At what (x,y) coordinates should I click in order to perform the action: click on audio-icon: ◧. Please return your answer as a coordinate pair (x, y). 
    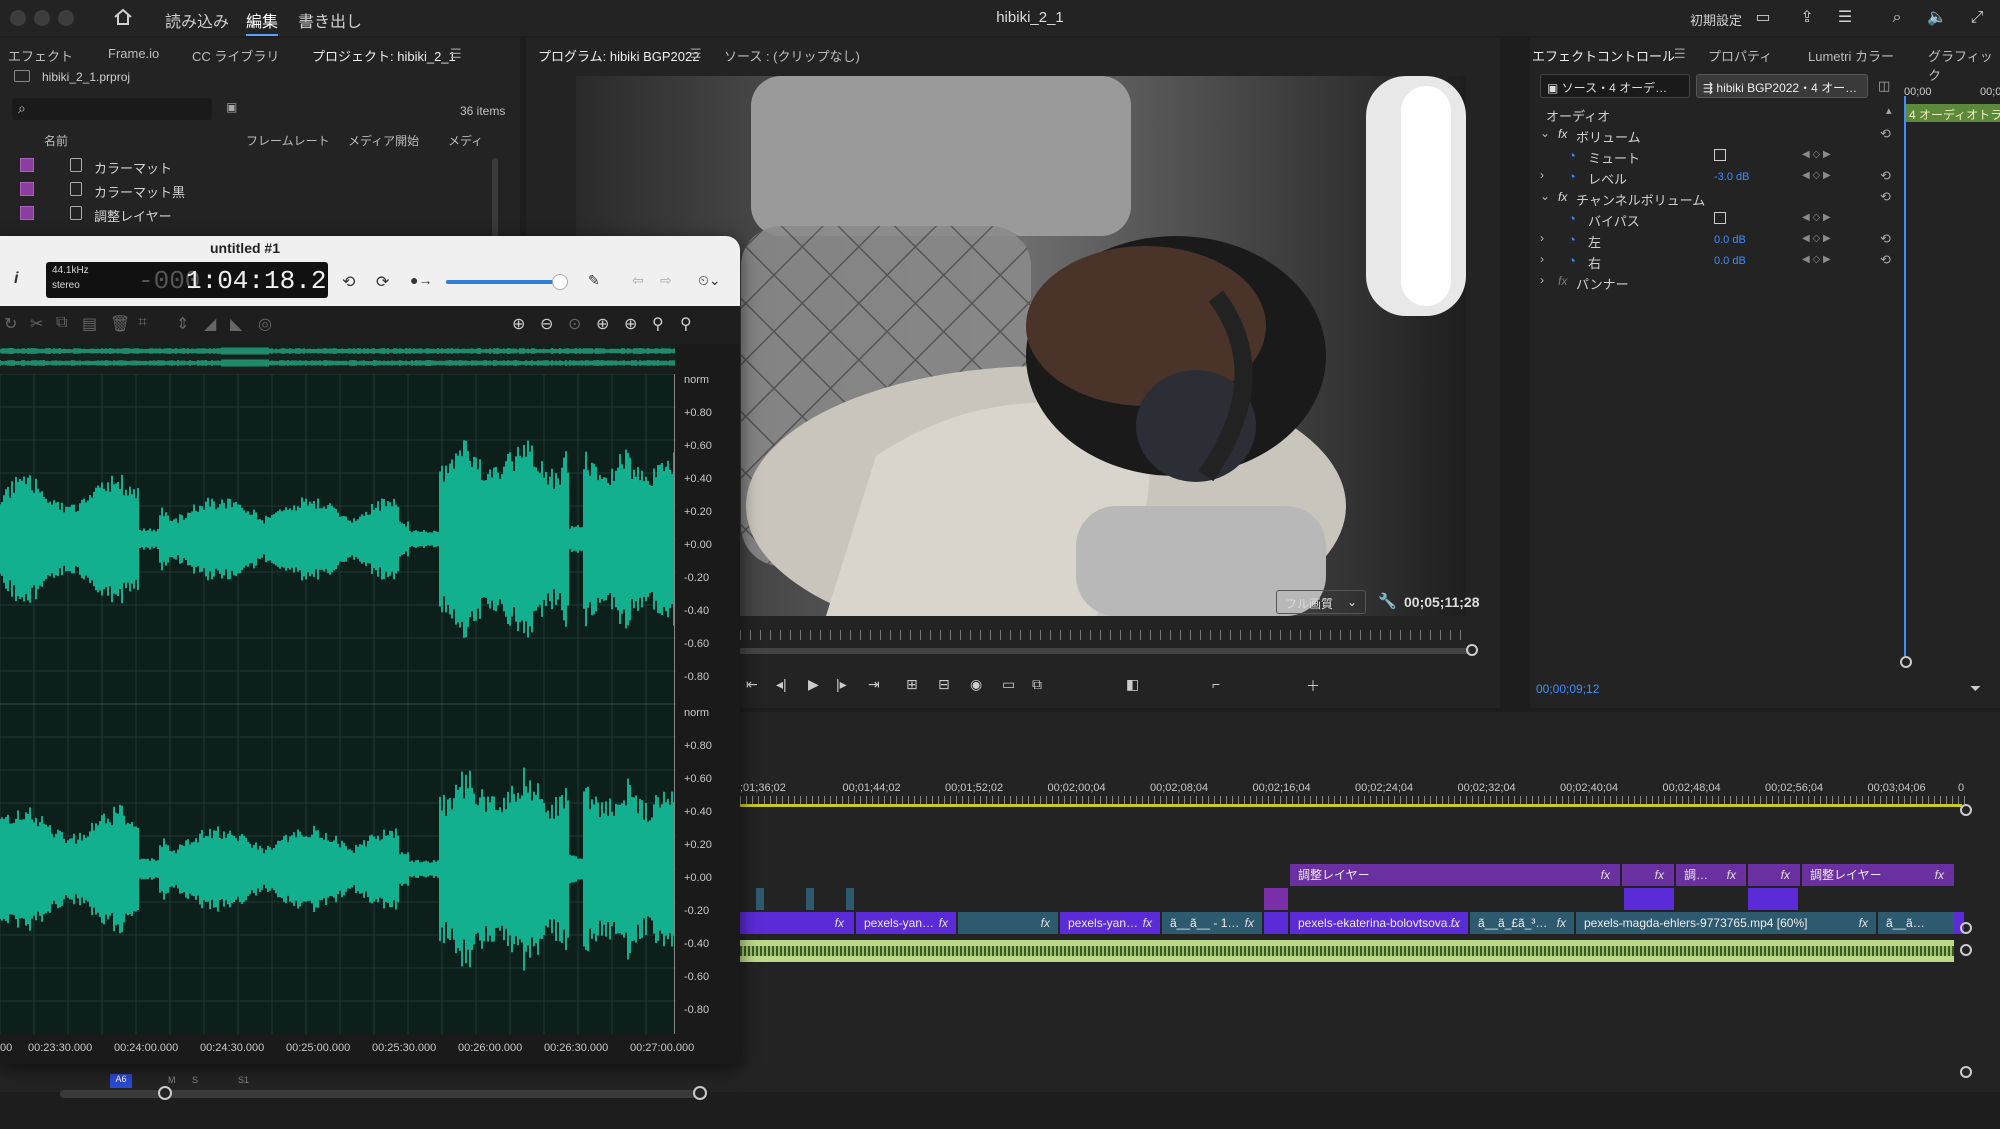
    Looking at the image, I should click on (1132, 684).